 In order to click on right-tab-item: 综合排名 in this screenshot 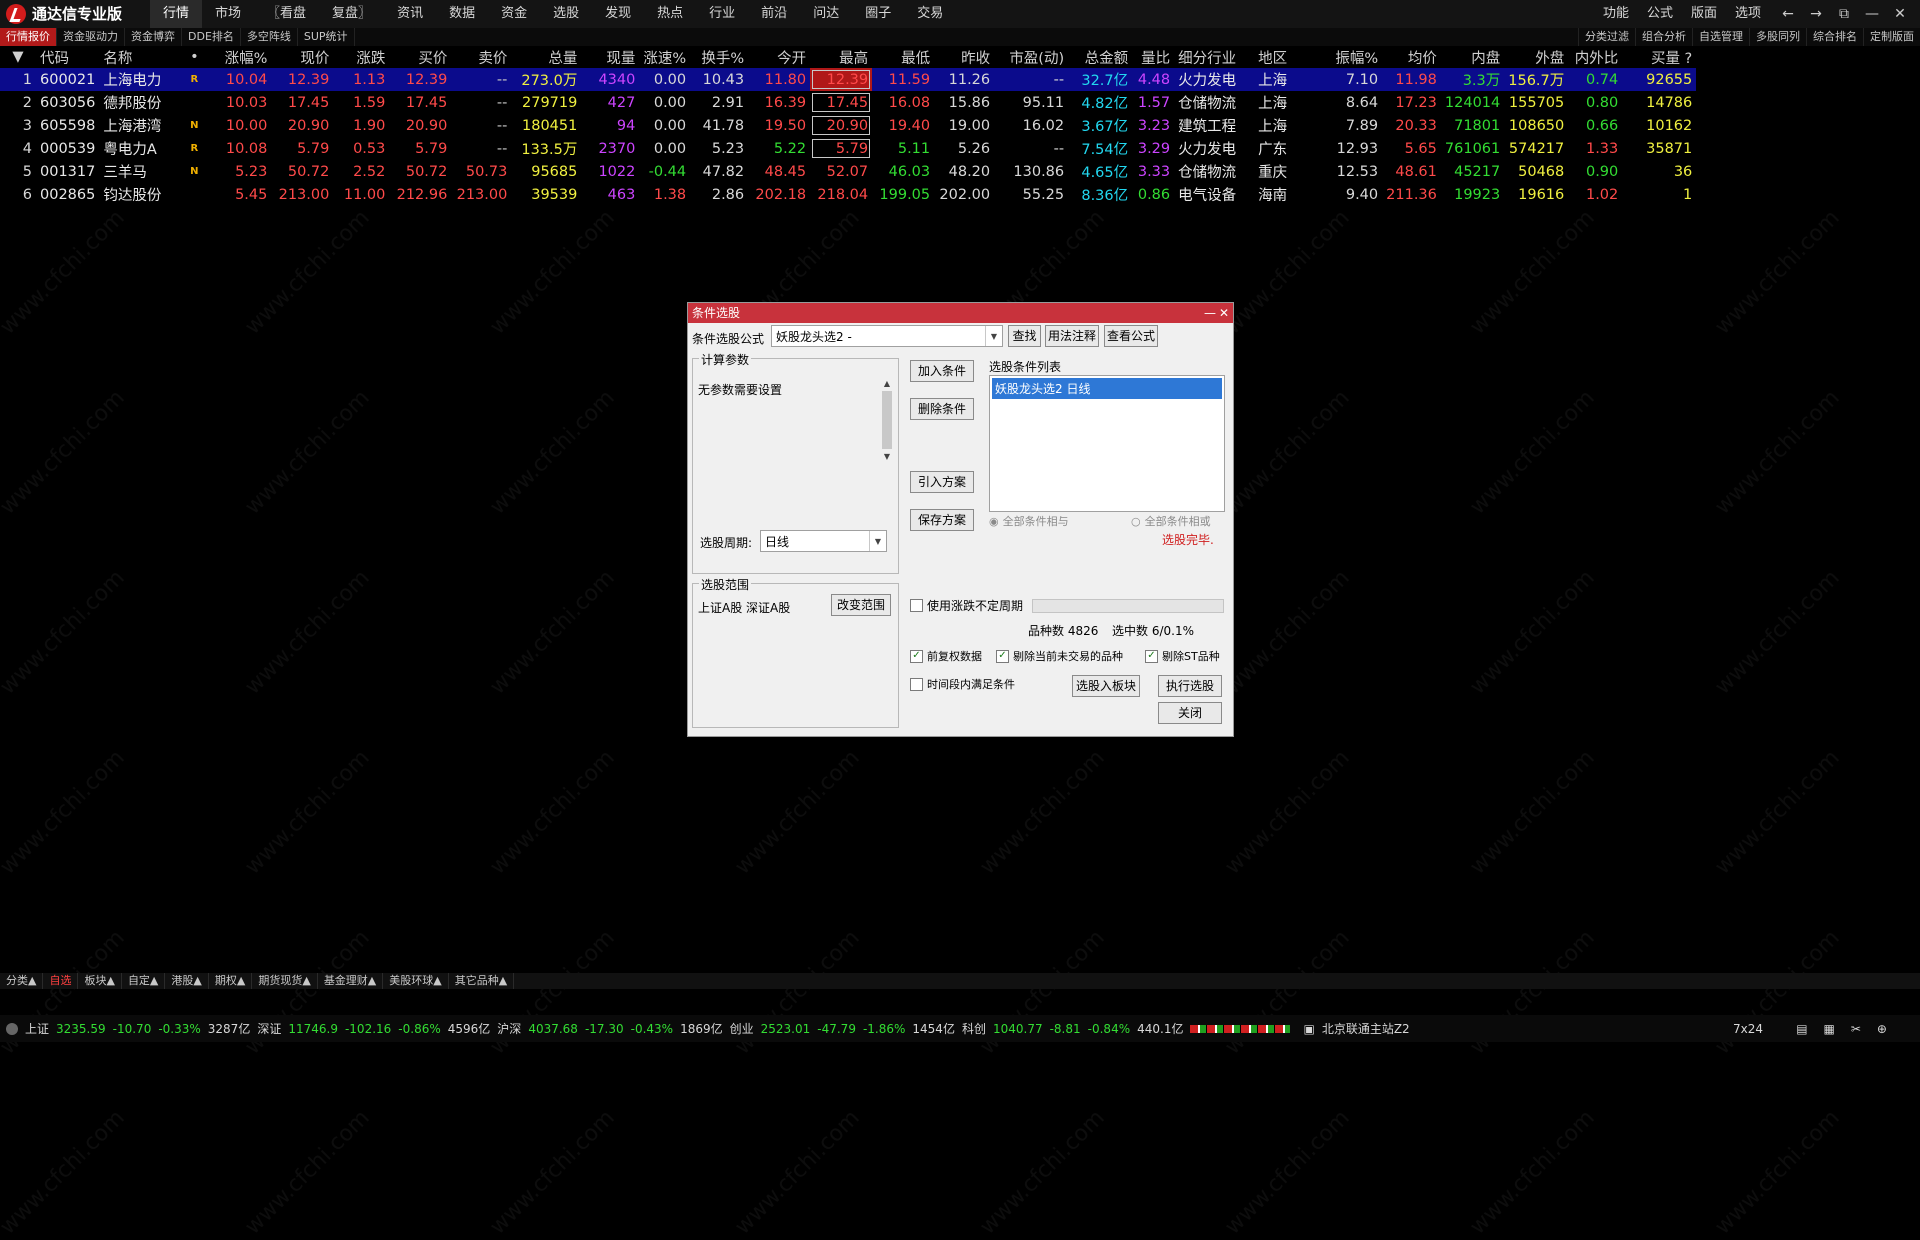, I will do `click(1834, 37)`.